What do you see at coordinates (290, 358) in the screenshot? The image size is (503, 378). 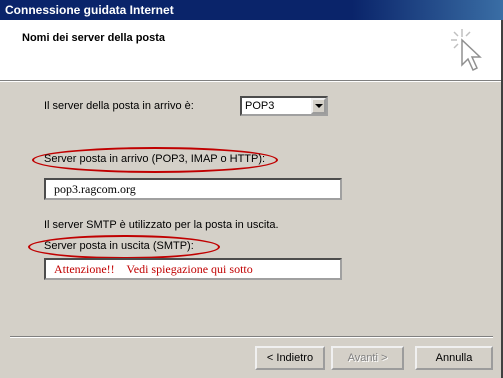 I see `back-button: < Indietro` at bounding box center [290, 358].